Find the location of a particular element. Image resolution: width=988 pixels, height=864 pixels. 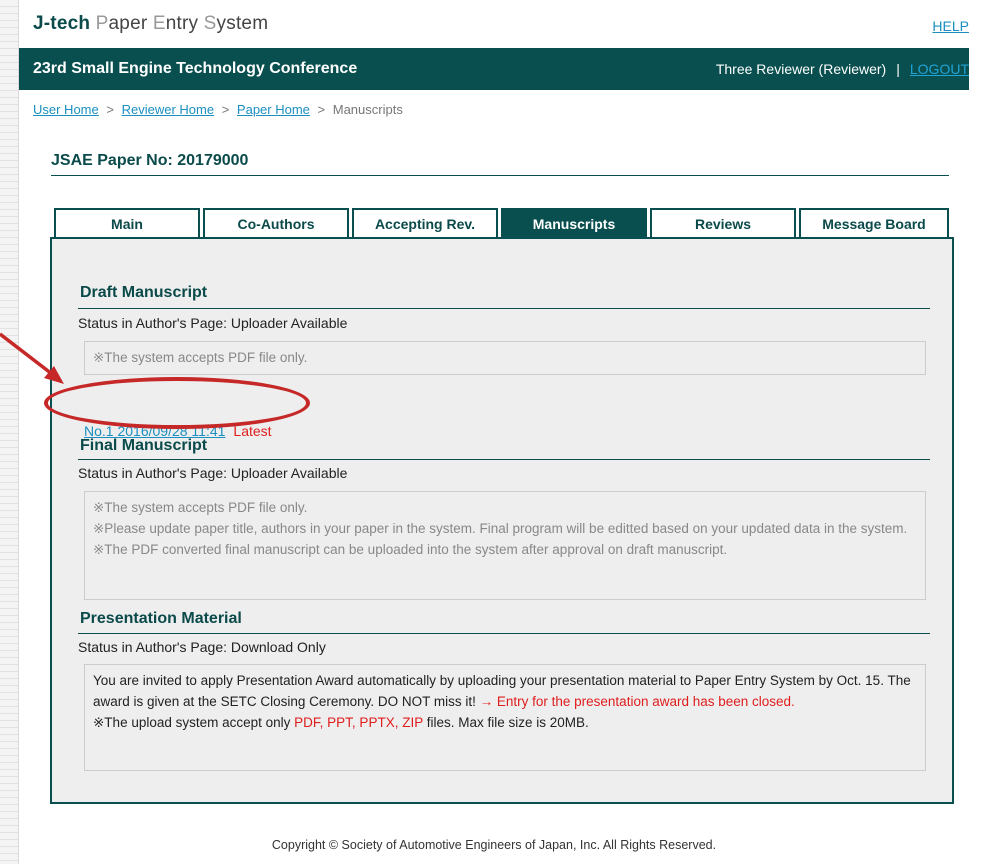

annotation-ellipse is located at coordinates (177, 403).